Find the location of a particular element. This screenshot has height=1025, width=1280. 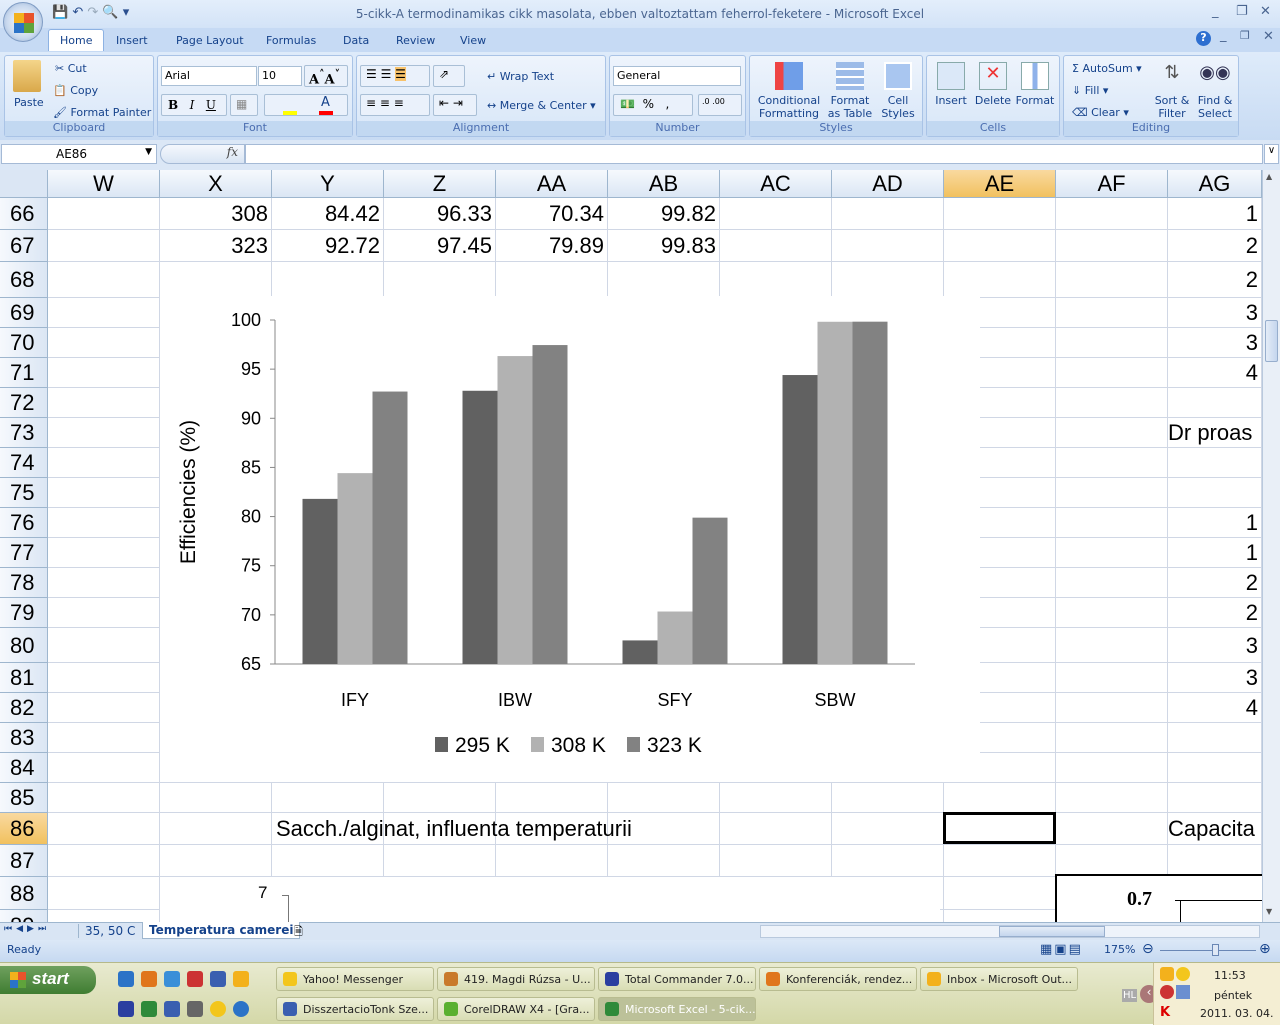

firefox-icon is located at coordinates (149, 979).